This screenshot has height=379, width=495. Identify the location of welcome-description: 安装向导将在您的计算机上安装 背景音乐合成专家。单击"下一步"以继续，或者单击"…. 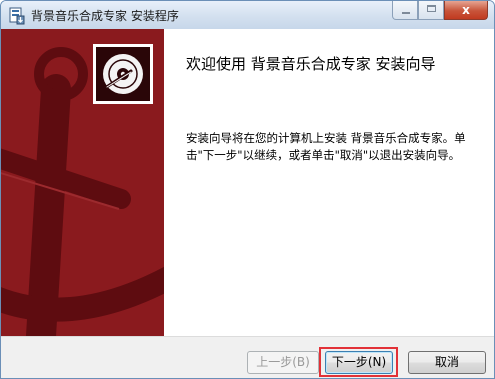
(326, 146).